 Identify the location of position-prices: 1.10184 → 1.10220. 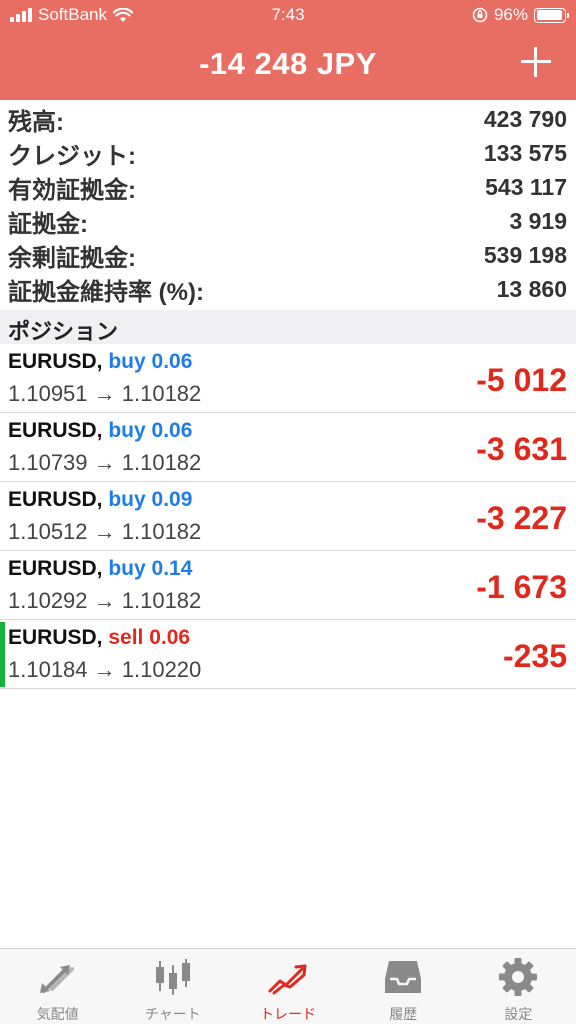
(105, 669).